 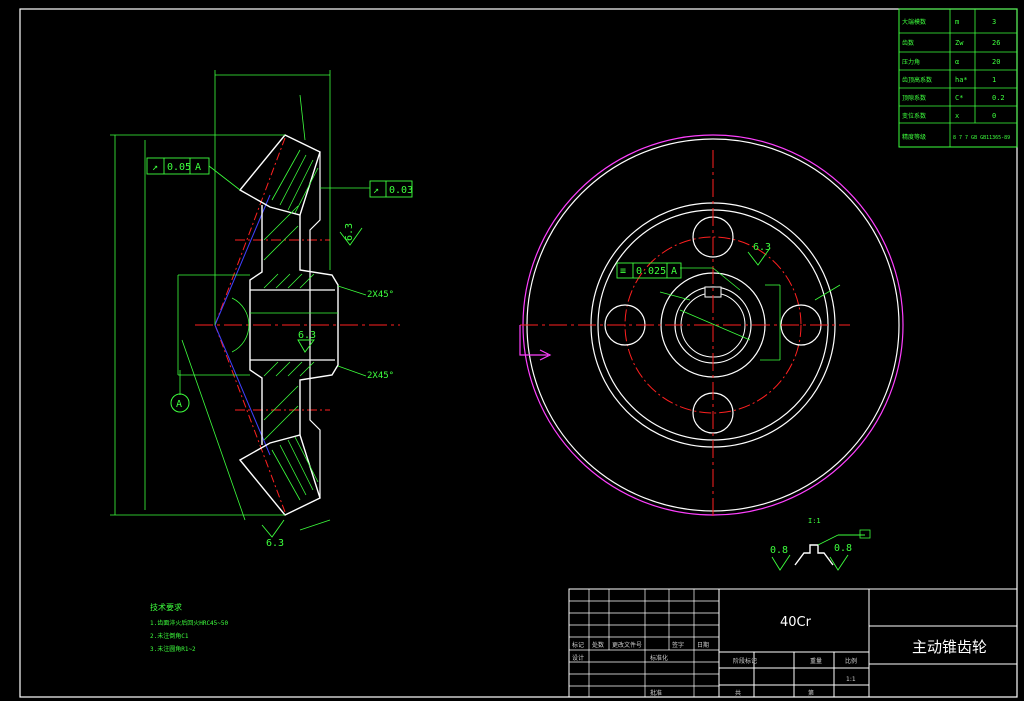 I want to click on detail-roughness-a: 0.8, so click(x=779, y=550).